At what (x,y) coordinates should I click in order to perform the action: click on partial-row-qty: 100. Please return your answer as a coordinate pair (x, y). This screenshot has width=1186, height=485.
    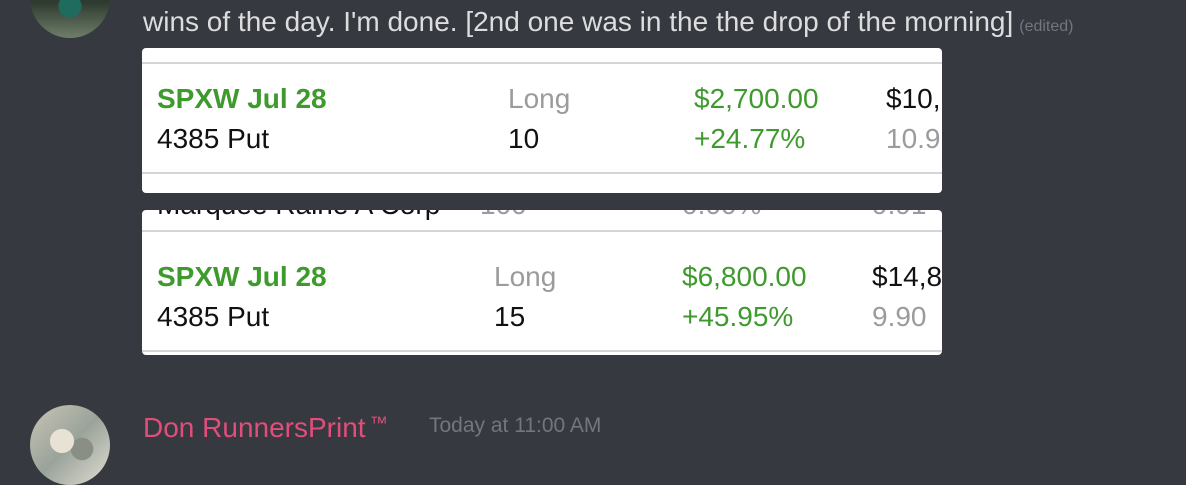
    Looking at the image, I should click on (503, 216).